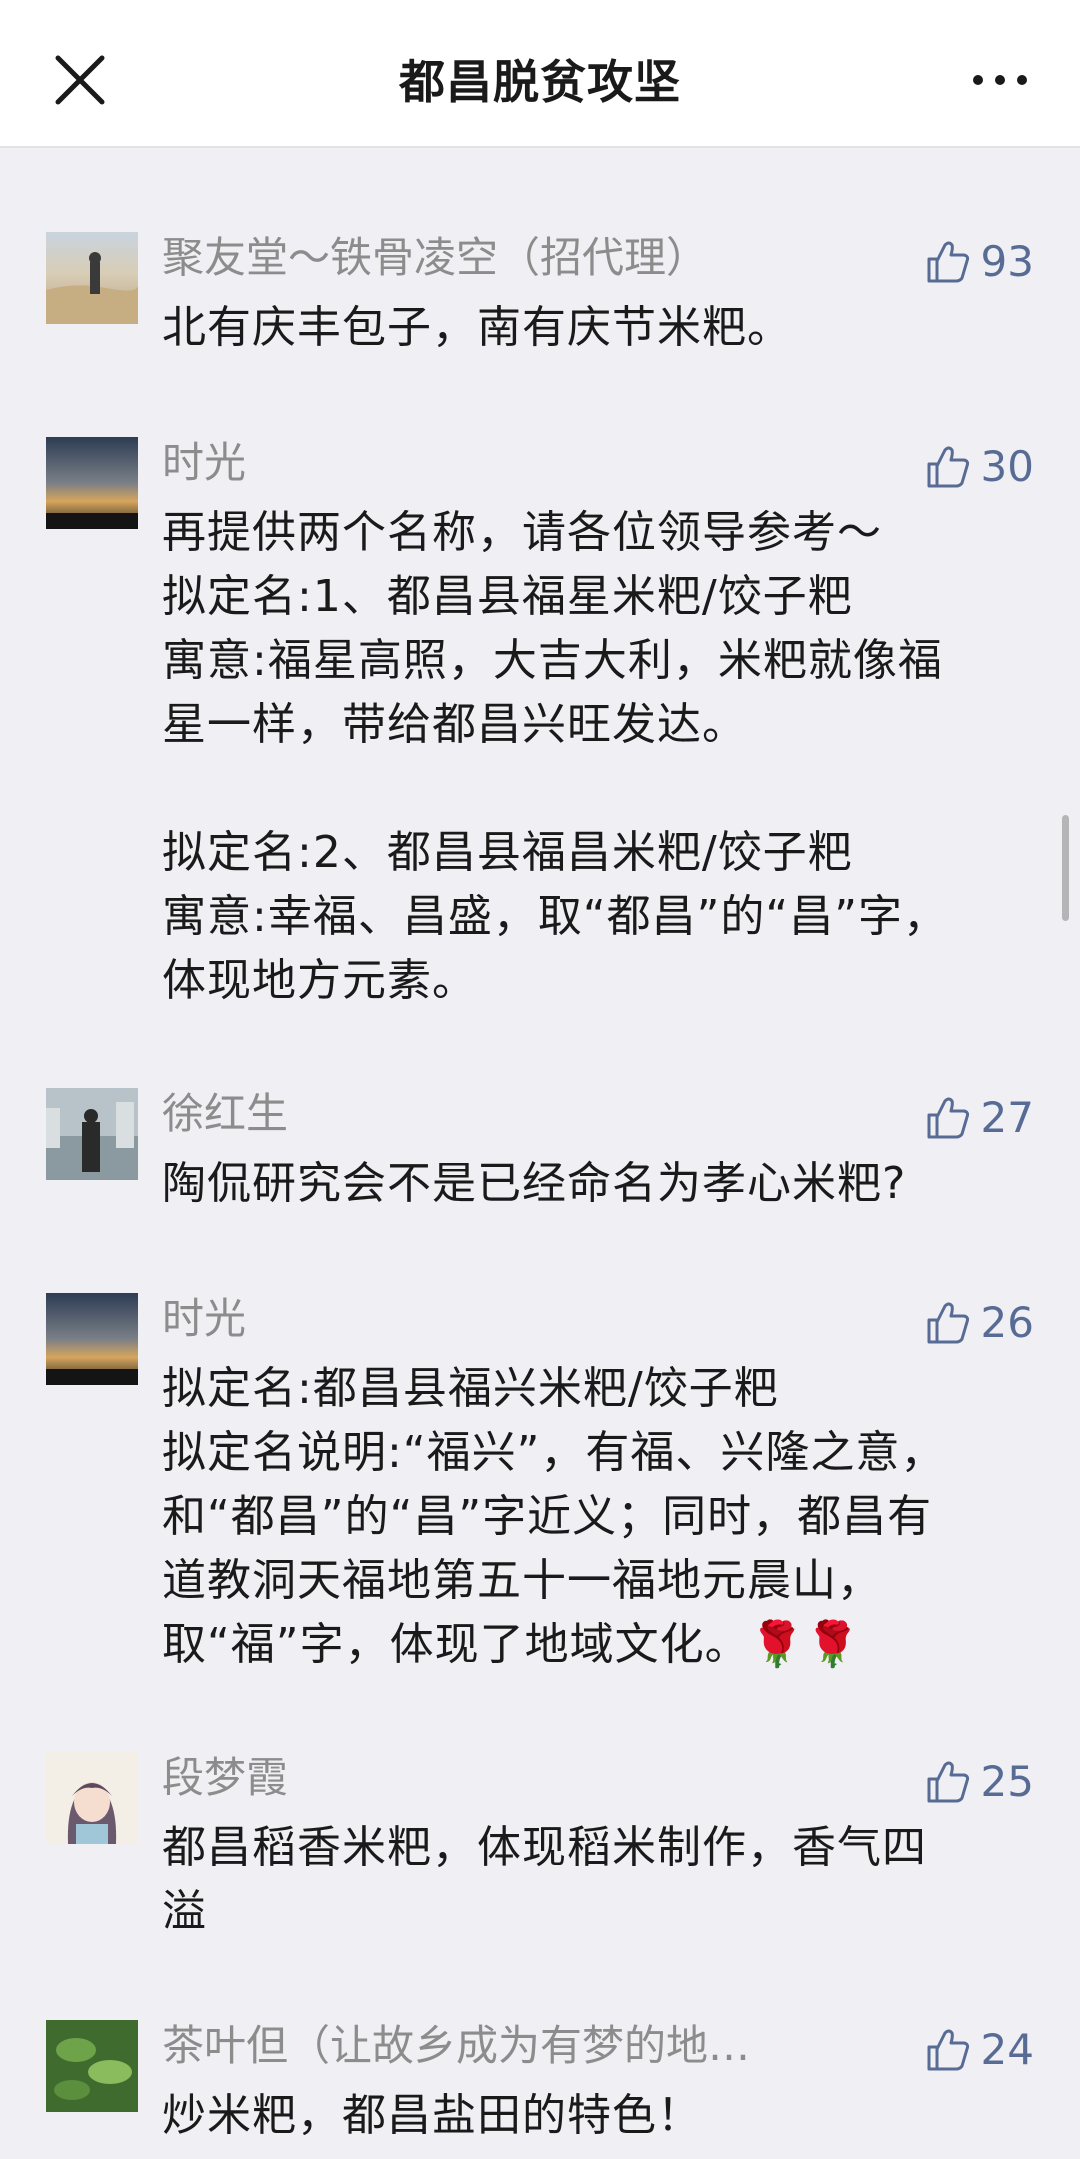 The image size is (1080, 2159). What do you see at coordinates (1007, 466) in the screenshot?
I see `like-count: 30` at bounding box center [1007, 466].